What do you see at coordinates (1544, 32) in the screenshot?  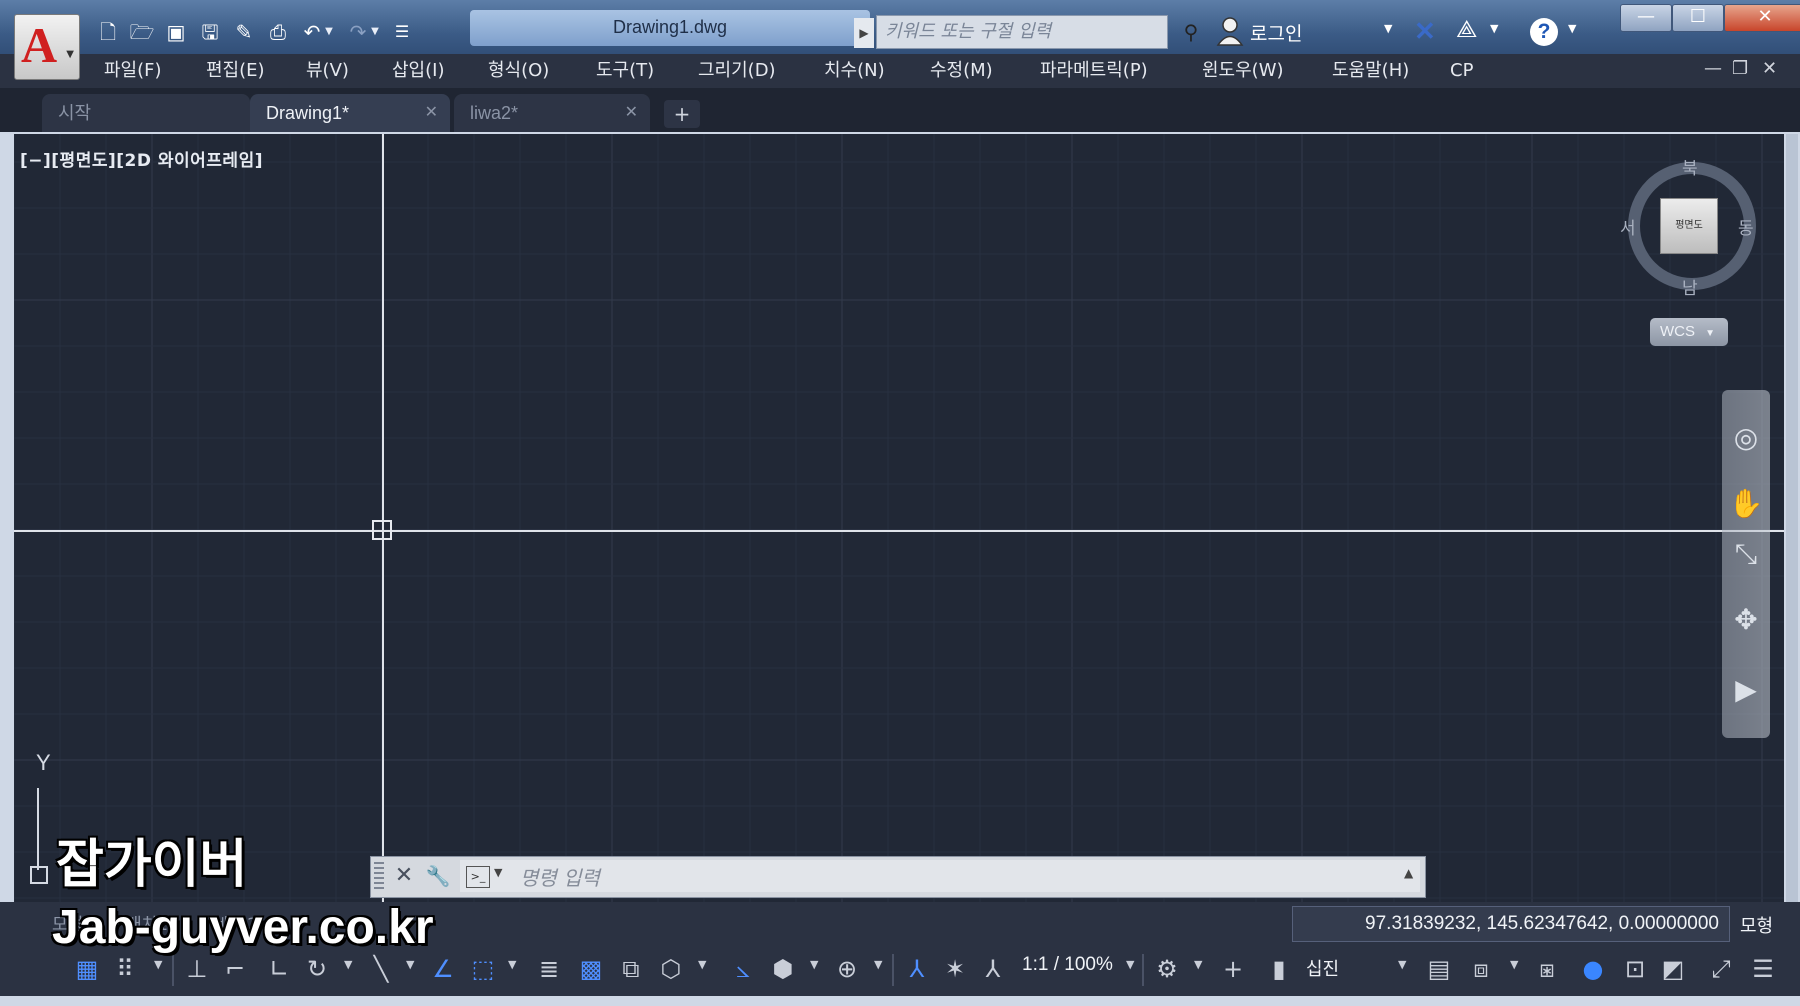 I see `help-icon: ?` at bounding box center [1544, 32].